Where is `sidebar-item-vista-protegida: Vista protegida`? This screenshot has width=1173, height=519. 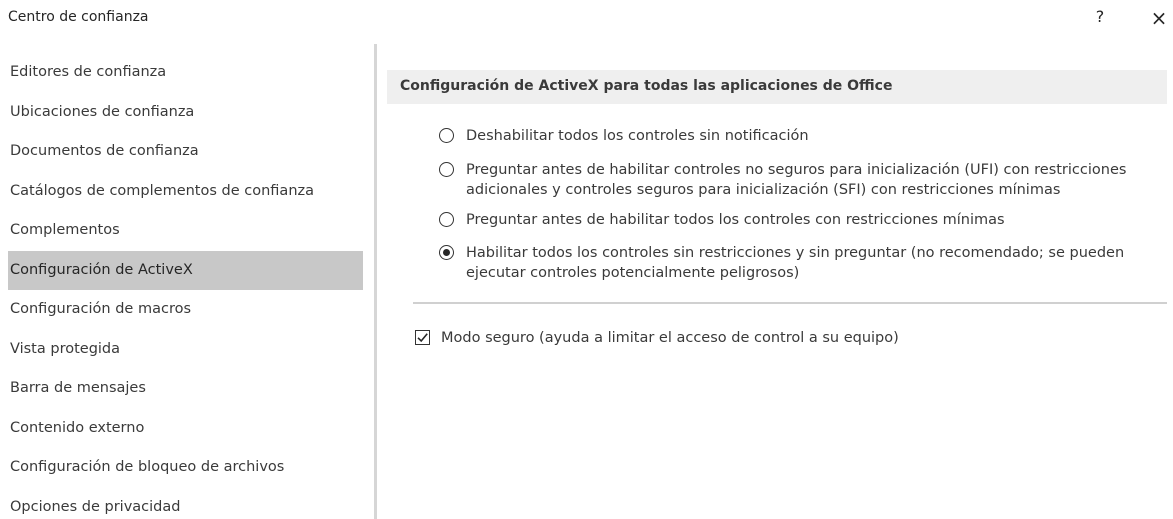
sidebar-item-vista-protegida: Vista protegida is located at coordinates (185, 350).